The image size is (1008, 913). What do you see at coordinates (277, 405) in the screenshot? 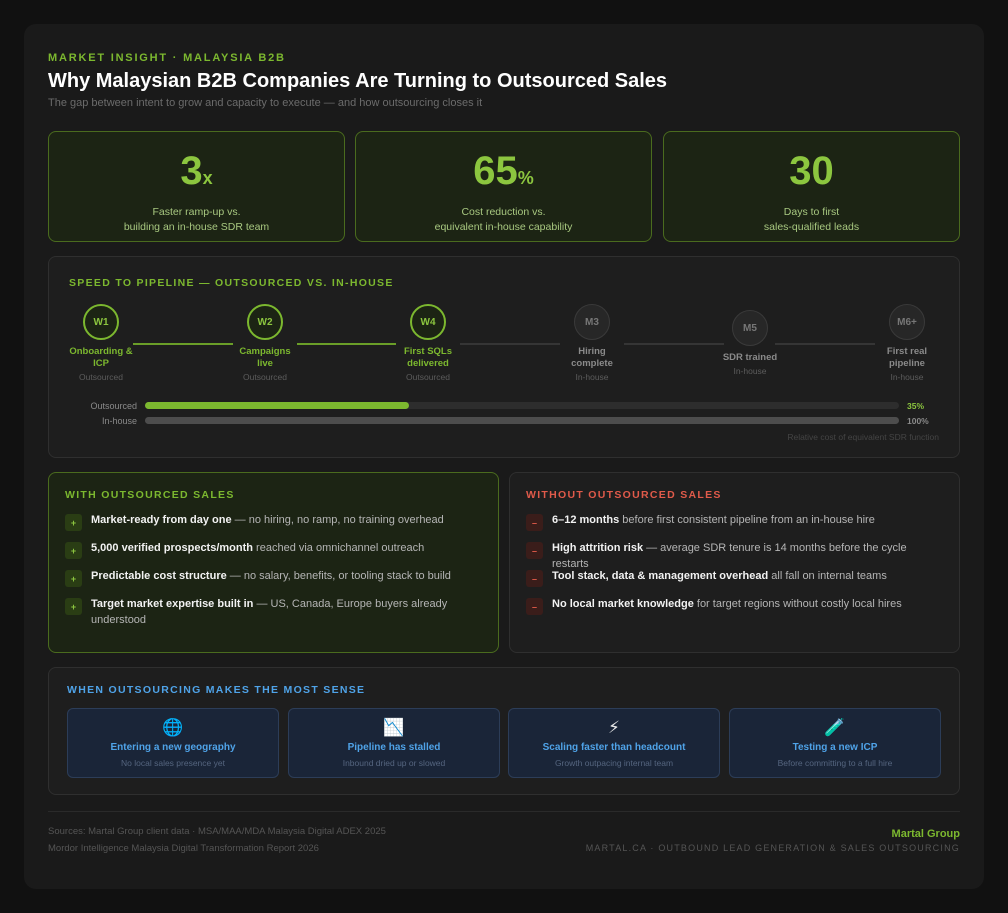
I see `bar-fill-outsourced` at bounding box center [277, 405].